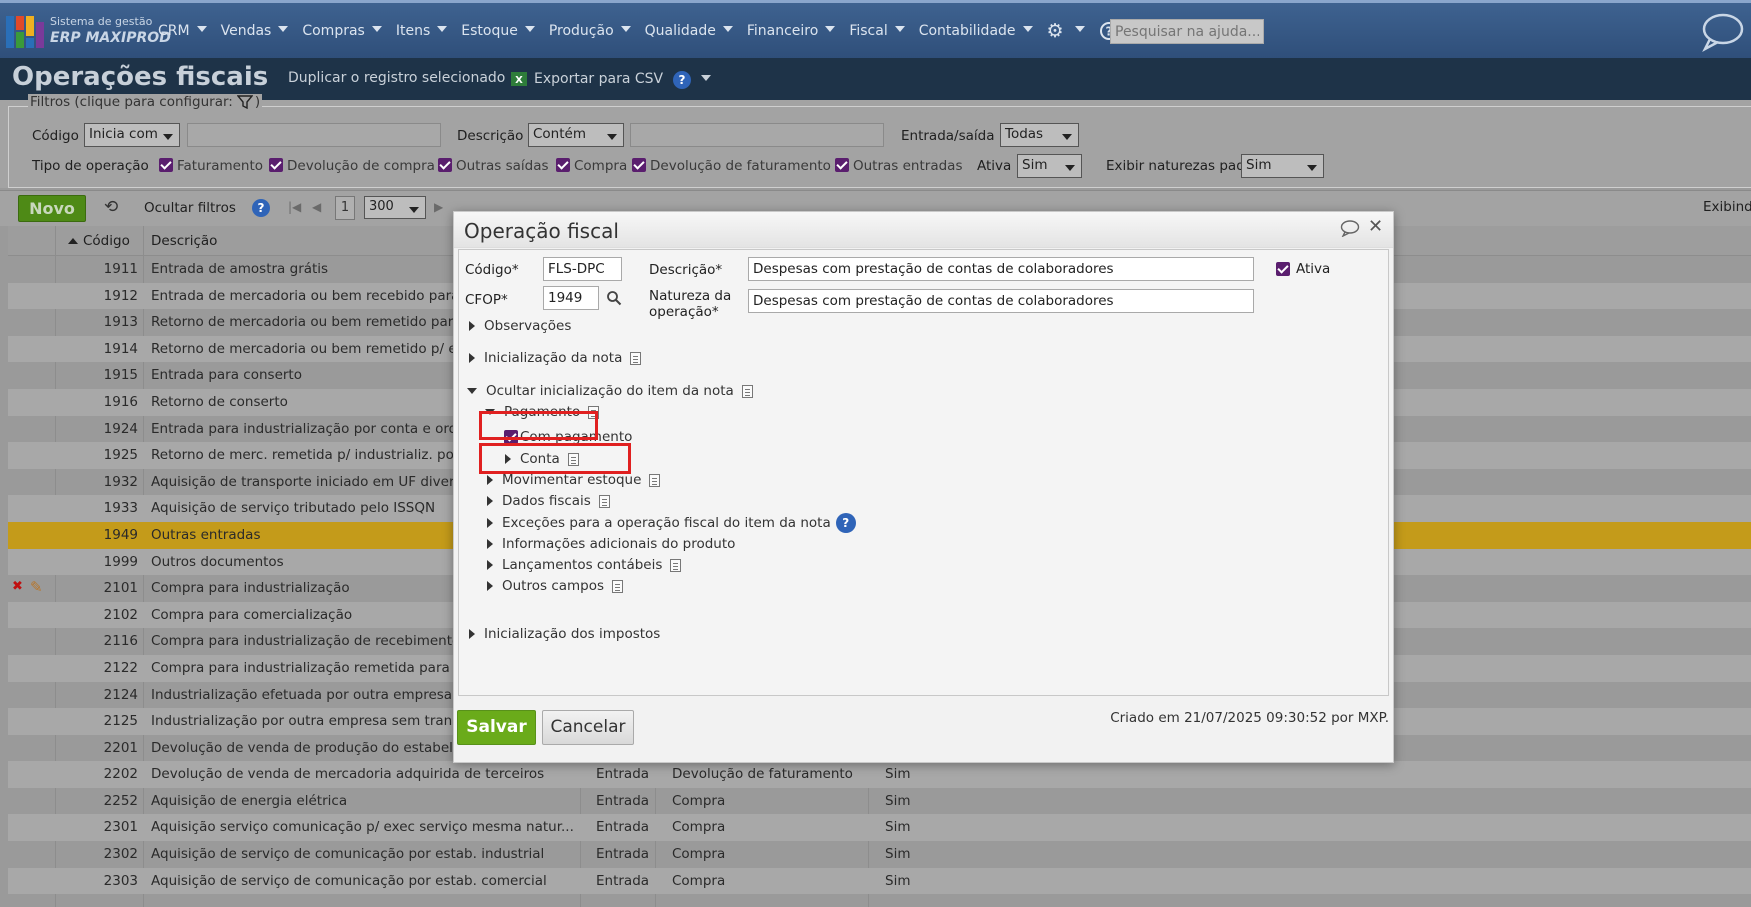 The height and width of the screenshot is (907, 1751). Describe the element at coordinates (316, 207) in the screenshot. I see `prev-page-icon: ◀` at that location.